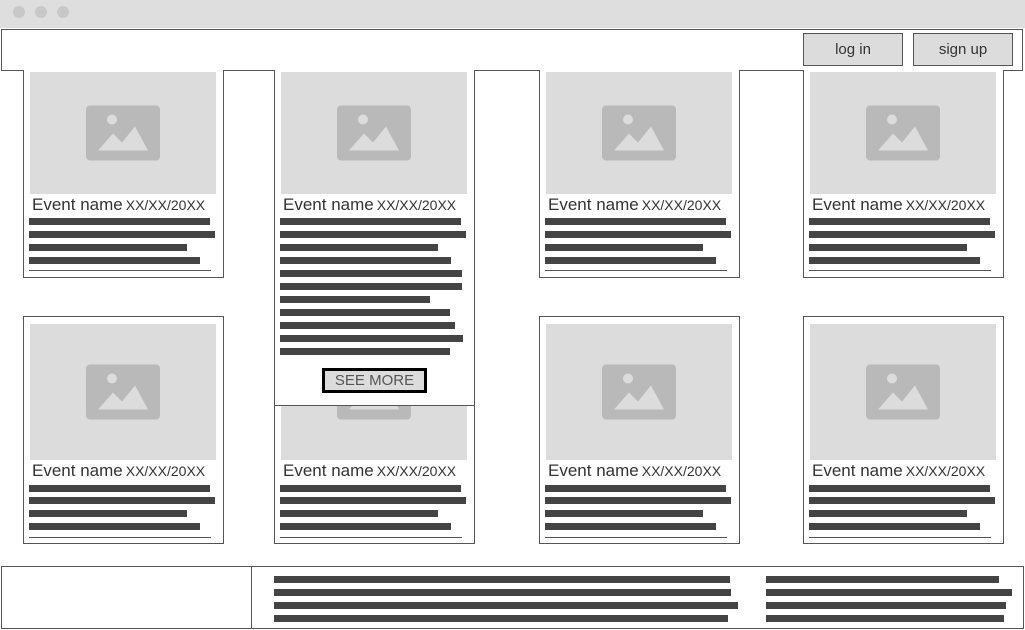 The width and height of the screenshot is (1025, 630). Describe the element at coordinates (251, 598) in the screenshot. I see `footer-divider` at that location.